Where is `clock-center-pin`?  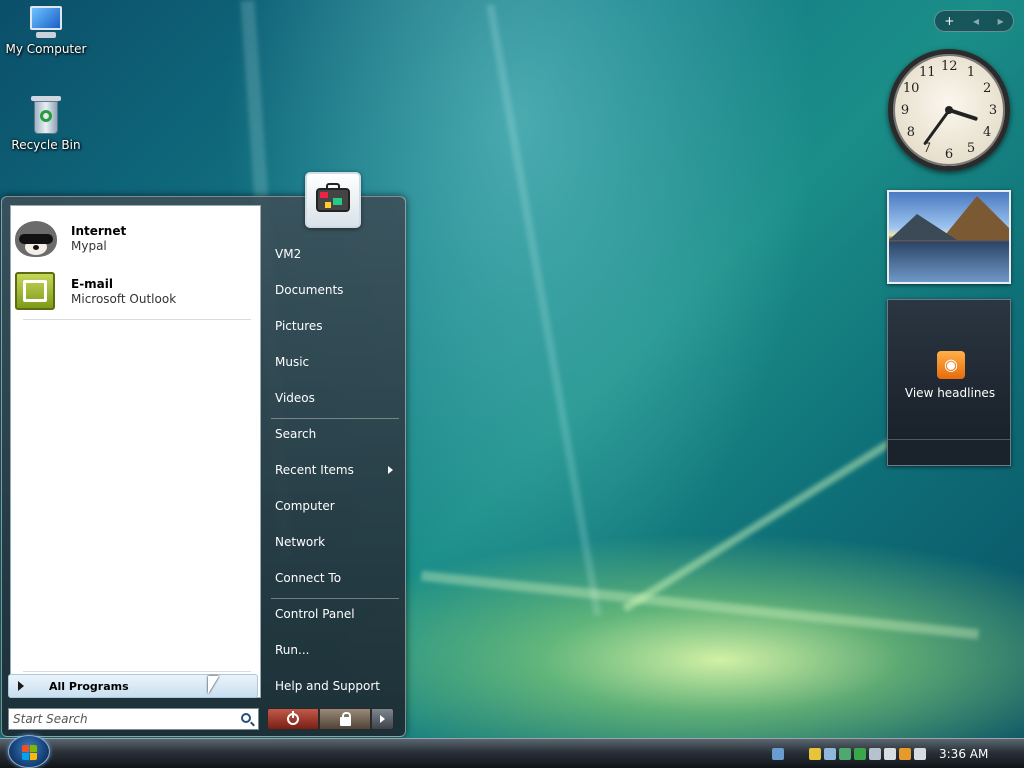
clock-center-pin is located at coordinates (949, 110).